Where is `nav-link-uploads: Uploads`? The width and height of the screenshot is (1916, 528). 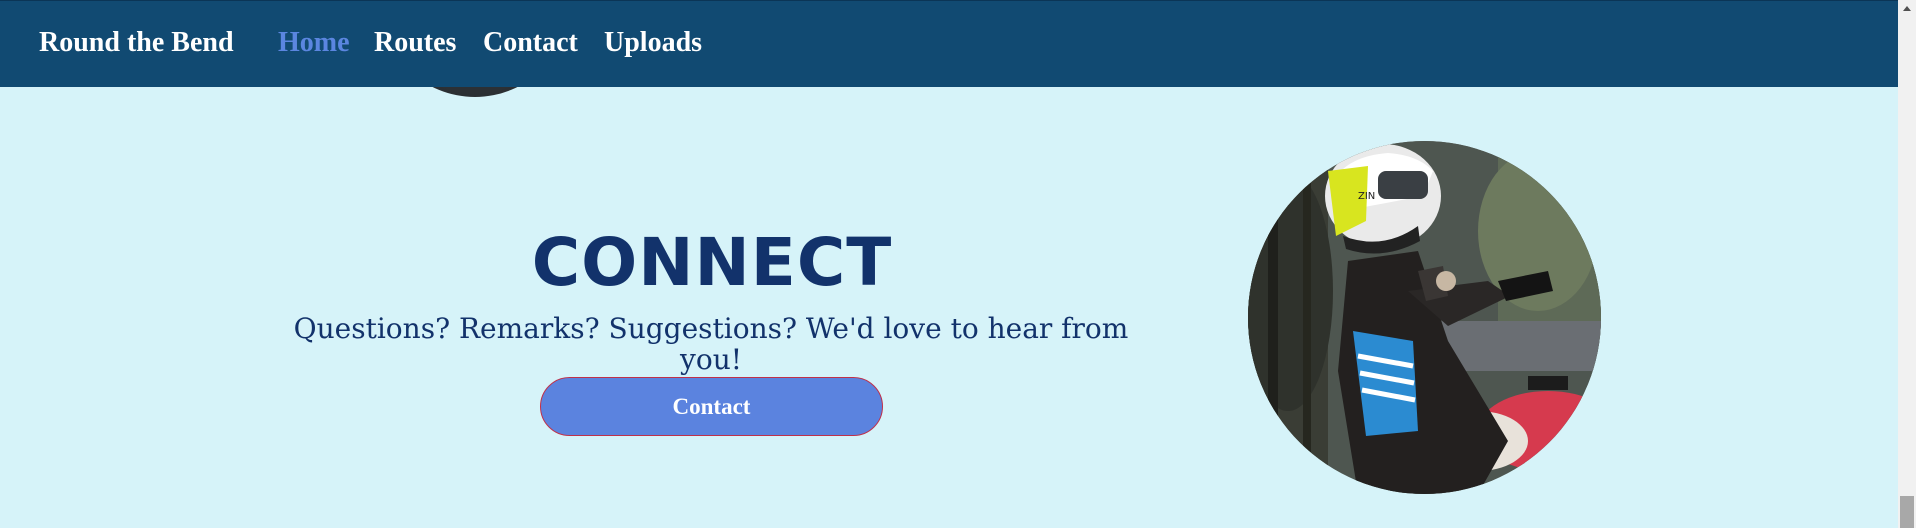
nav-link-uploads: Uploads is located at coordinates (653, 43).